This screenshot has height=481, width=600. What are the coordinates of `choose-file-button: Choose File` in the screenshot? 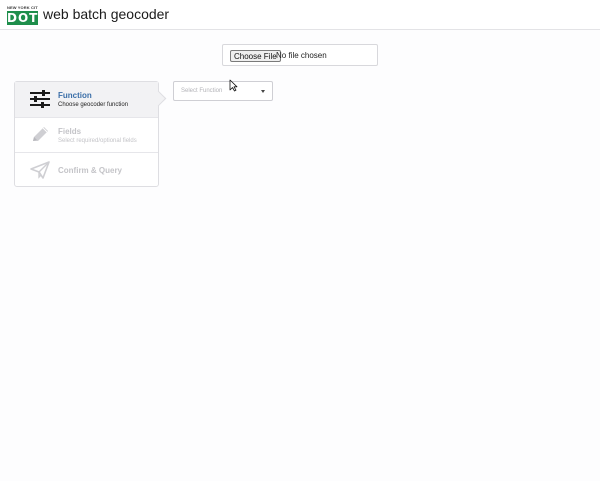 It's located at (255, 56).